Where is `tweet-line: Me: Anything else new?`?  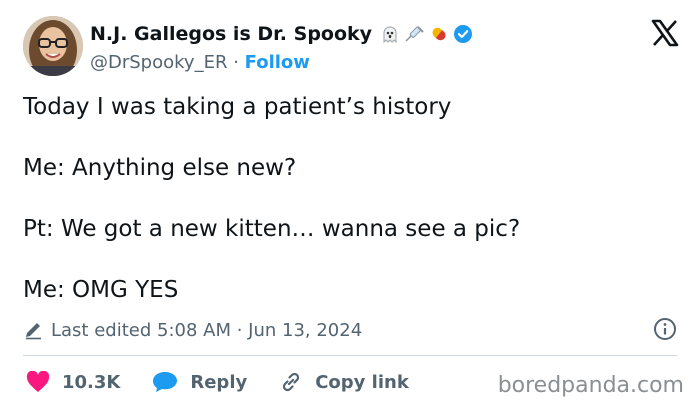
tweet-line: Me: Anything else new? is located at coordinates (160, 168).